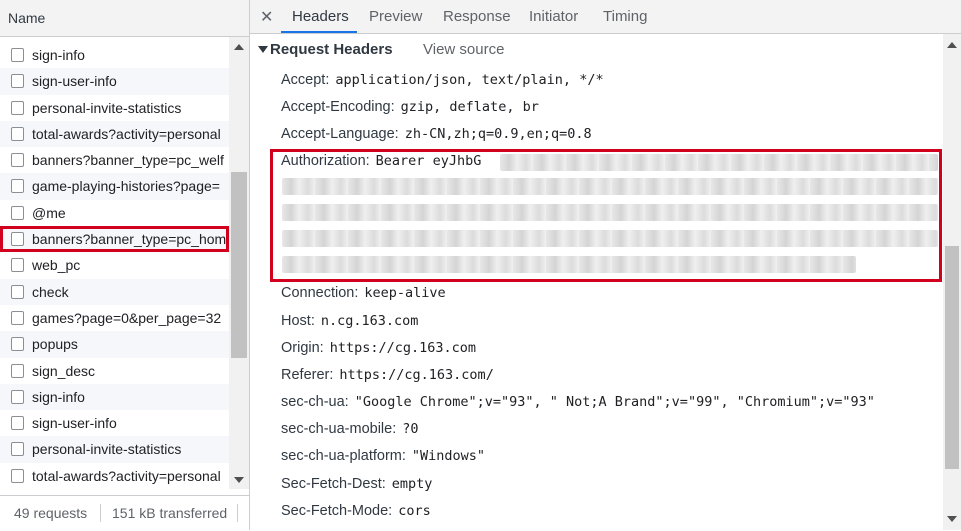 This screenshot has height=531, width=961. I want to click on header-key: Sec-Fetch-Dest:, so click(333, 484).